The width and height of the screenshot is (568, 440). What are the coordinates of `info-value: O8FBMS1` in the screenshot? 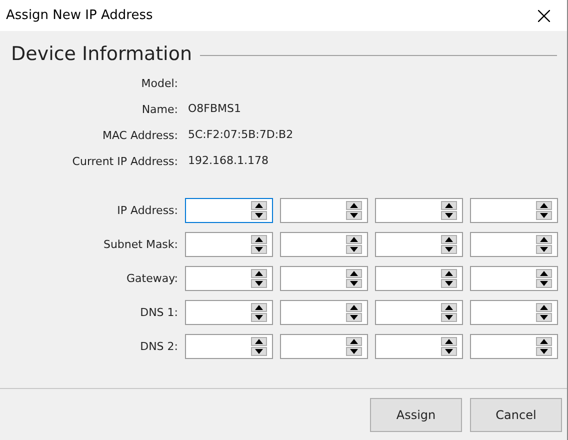 It's located at (215, 109).